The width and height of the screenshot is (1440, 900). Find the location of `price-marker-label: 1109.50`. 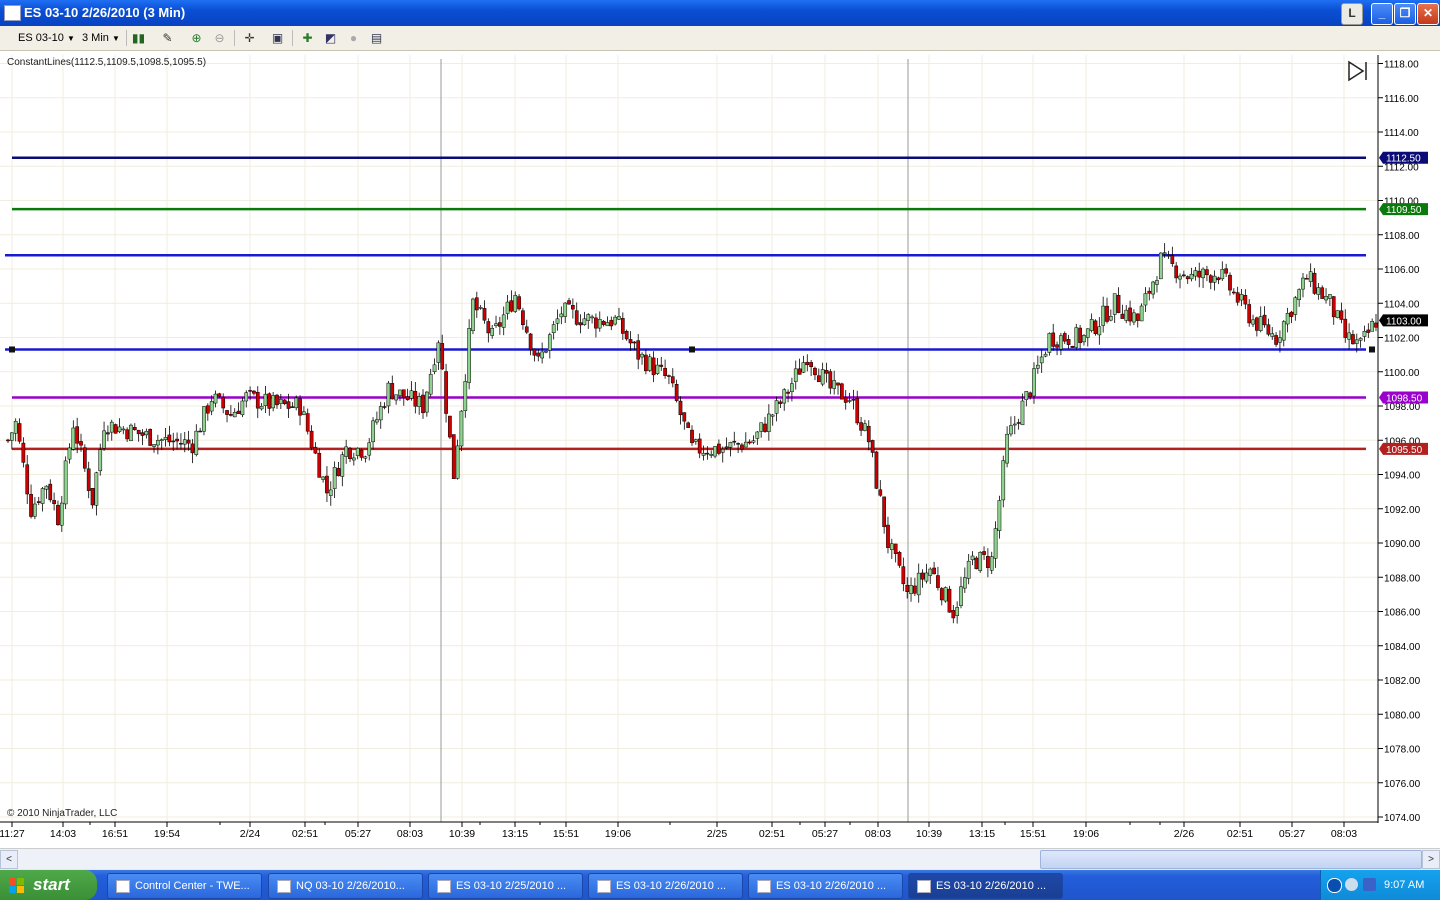

price-marker-label: 1109.50 is located at coordinates (1404, 210).